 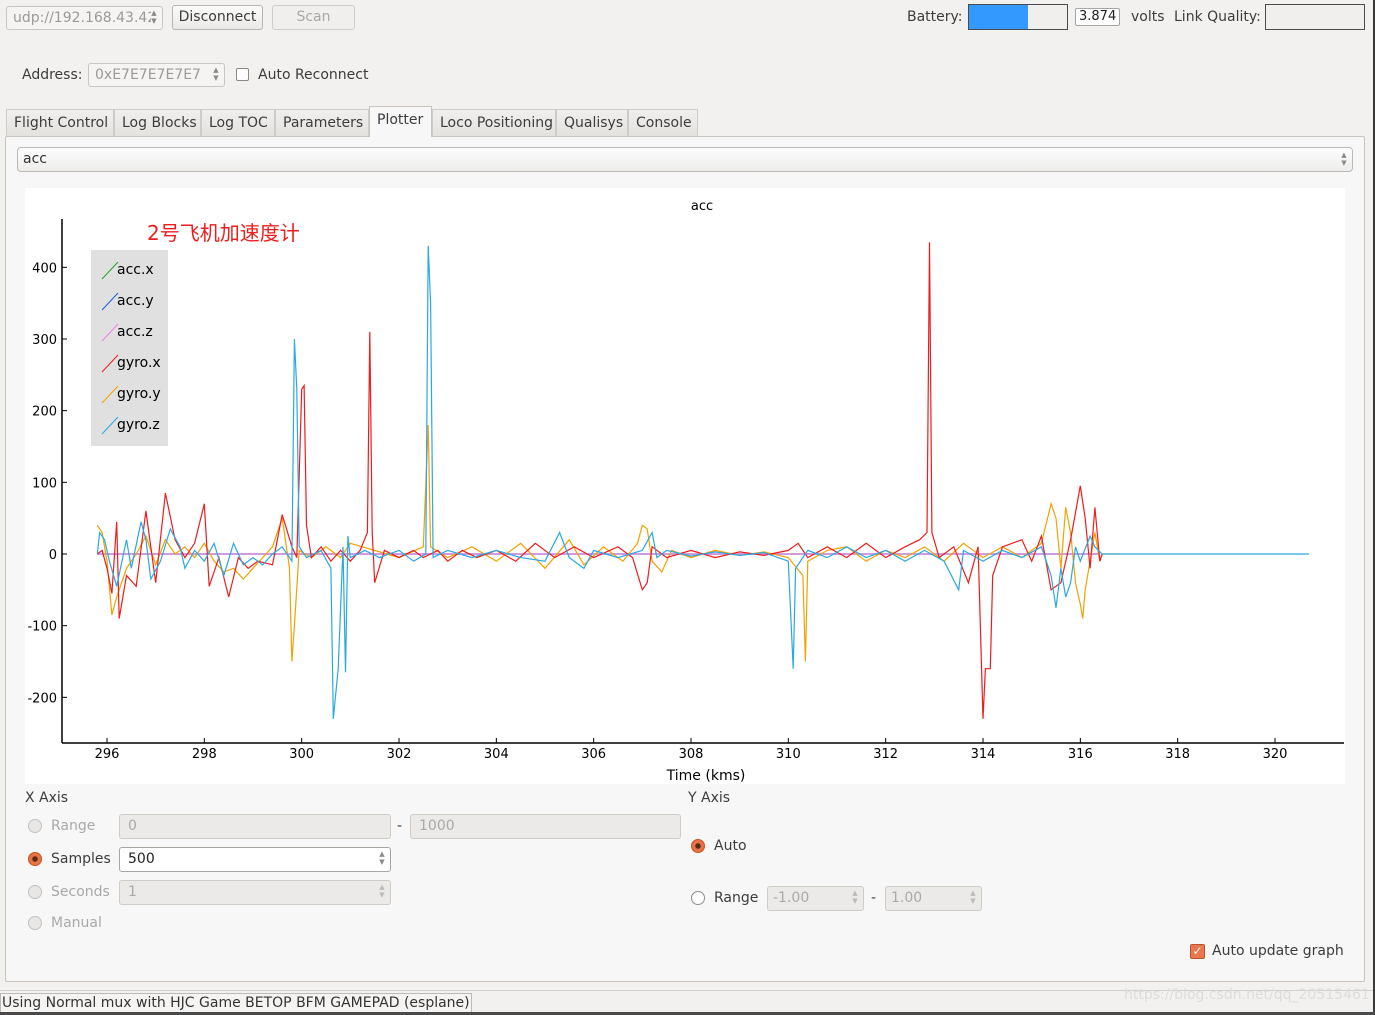 What do you see at coordinates (138, 425) in the screenshot?
I see `legend-label: gyro.z` at bounding box center [138, 425].